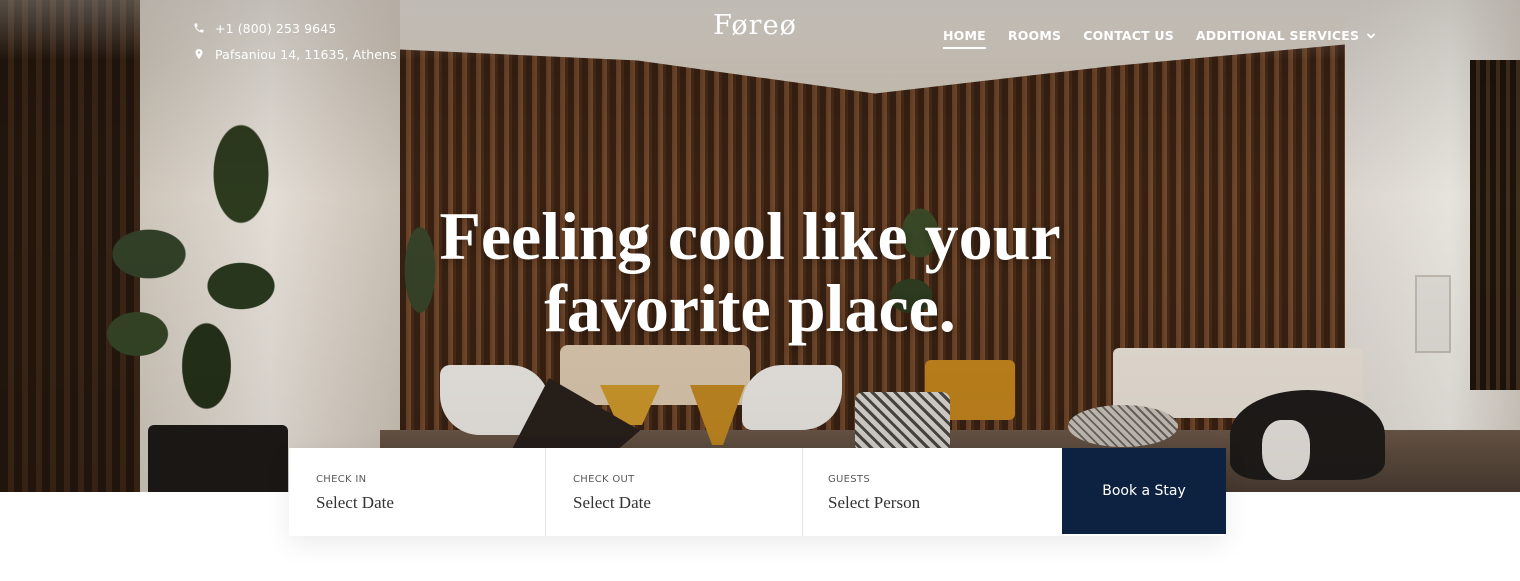 This screenshot has height=581, width=1520. I want to click on nav-item-home: HOME, so click(964, 38).